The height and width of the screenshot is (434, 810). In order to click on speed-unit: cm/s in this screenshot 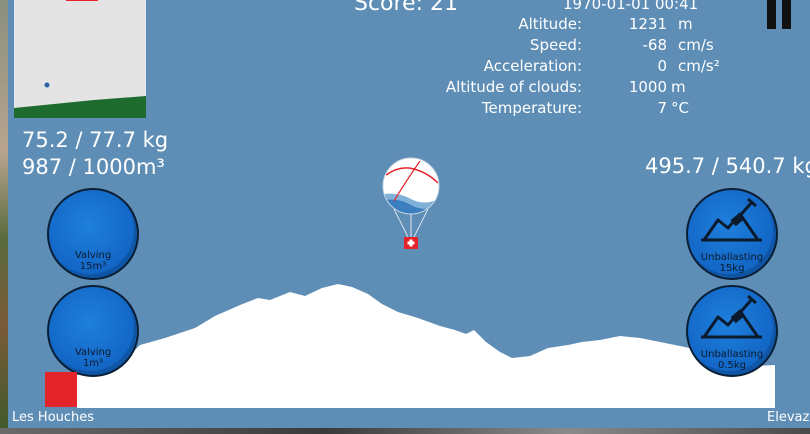, I will do `click(696, 45)`.